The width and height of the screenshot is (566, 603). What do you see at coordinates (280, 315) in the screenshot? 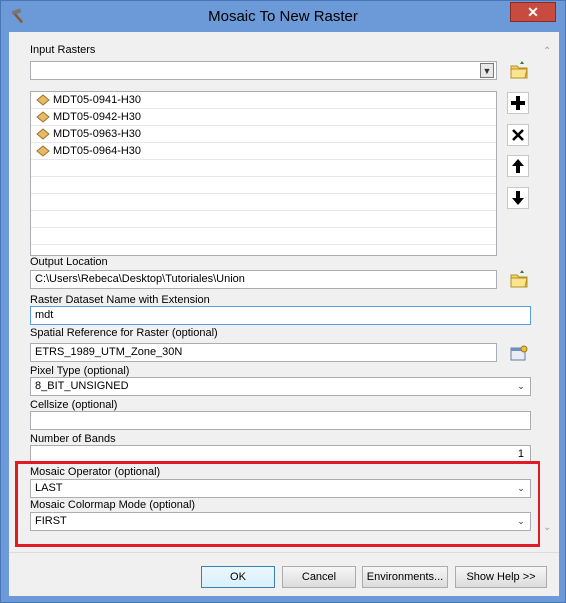
I see `raster-name-field: mdt` at bounding box center [280, 315].